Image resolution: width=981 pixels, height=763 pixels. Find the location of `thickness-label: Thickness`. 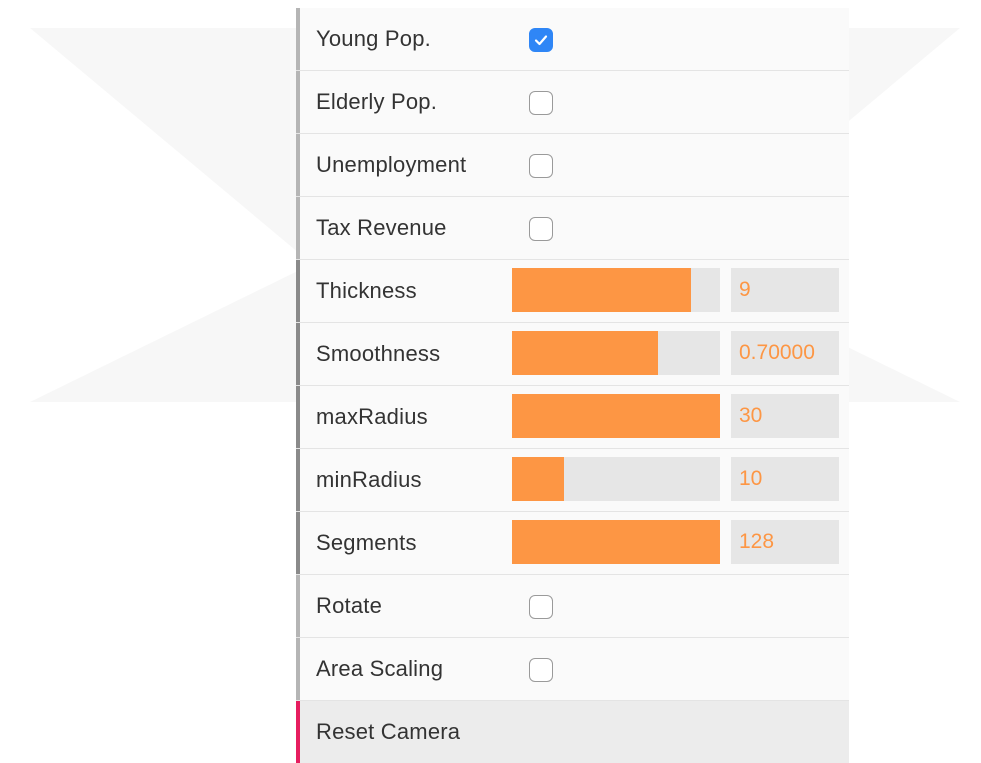

thickness-label: Thickness is located at coordinates (366, 290).